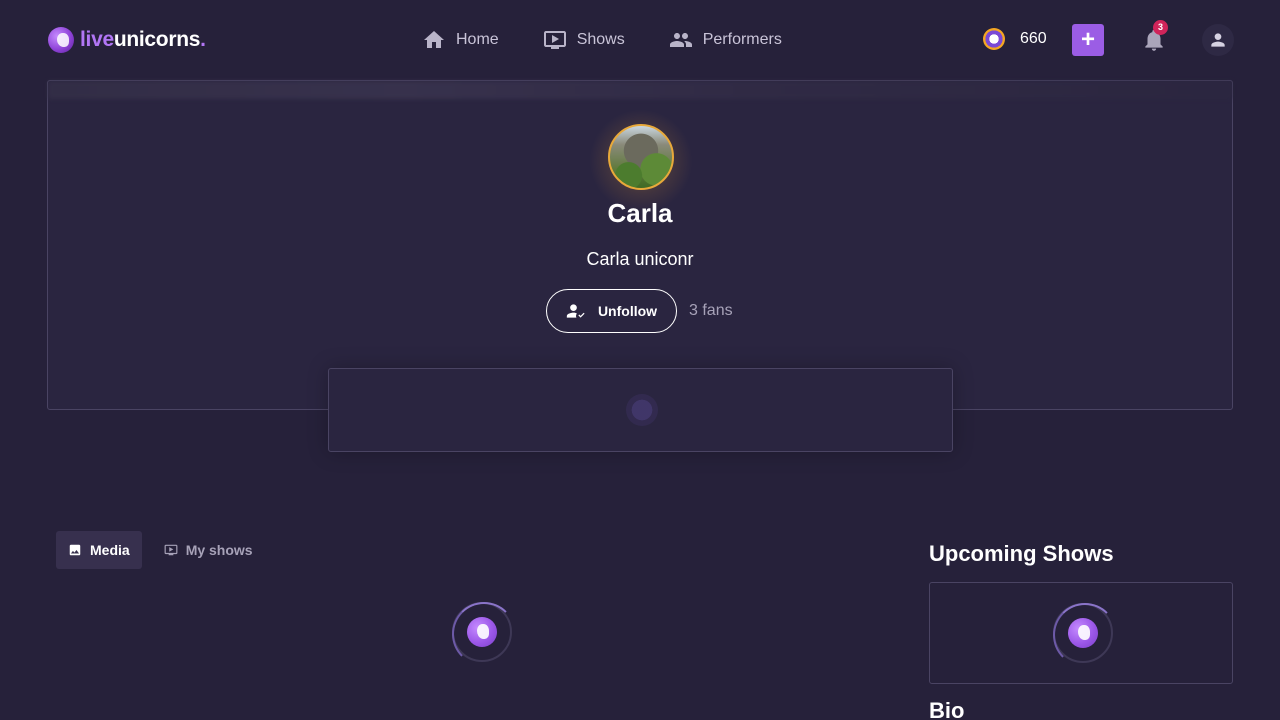  Describe the element at coordinates (110, 550) in the screenshot. I see `tab-media-label: Media` at that location.